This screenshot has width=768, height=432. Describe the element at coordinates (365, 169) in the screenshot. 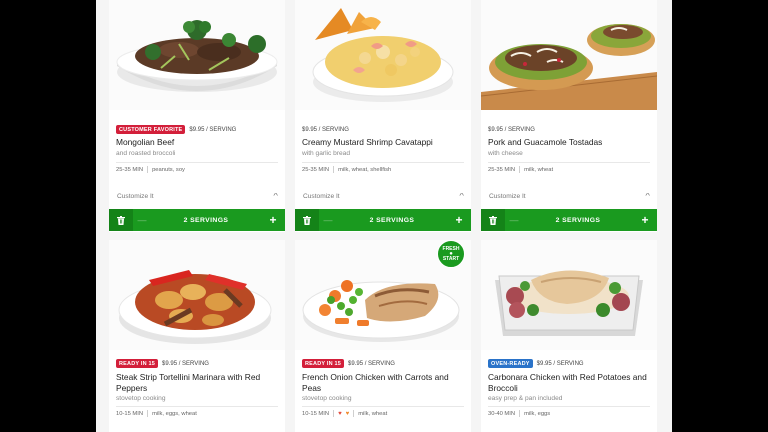

I see `allergens: milk, wheat, shellfish` at that location.